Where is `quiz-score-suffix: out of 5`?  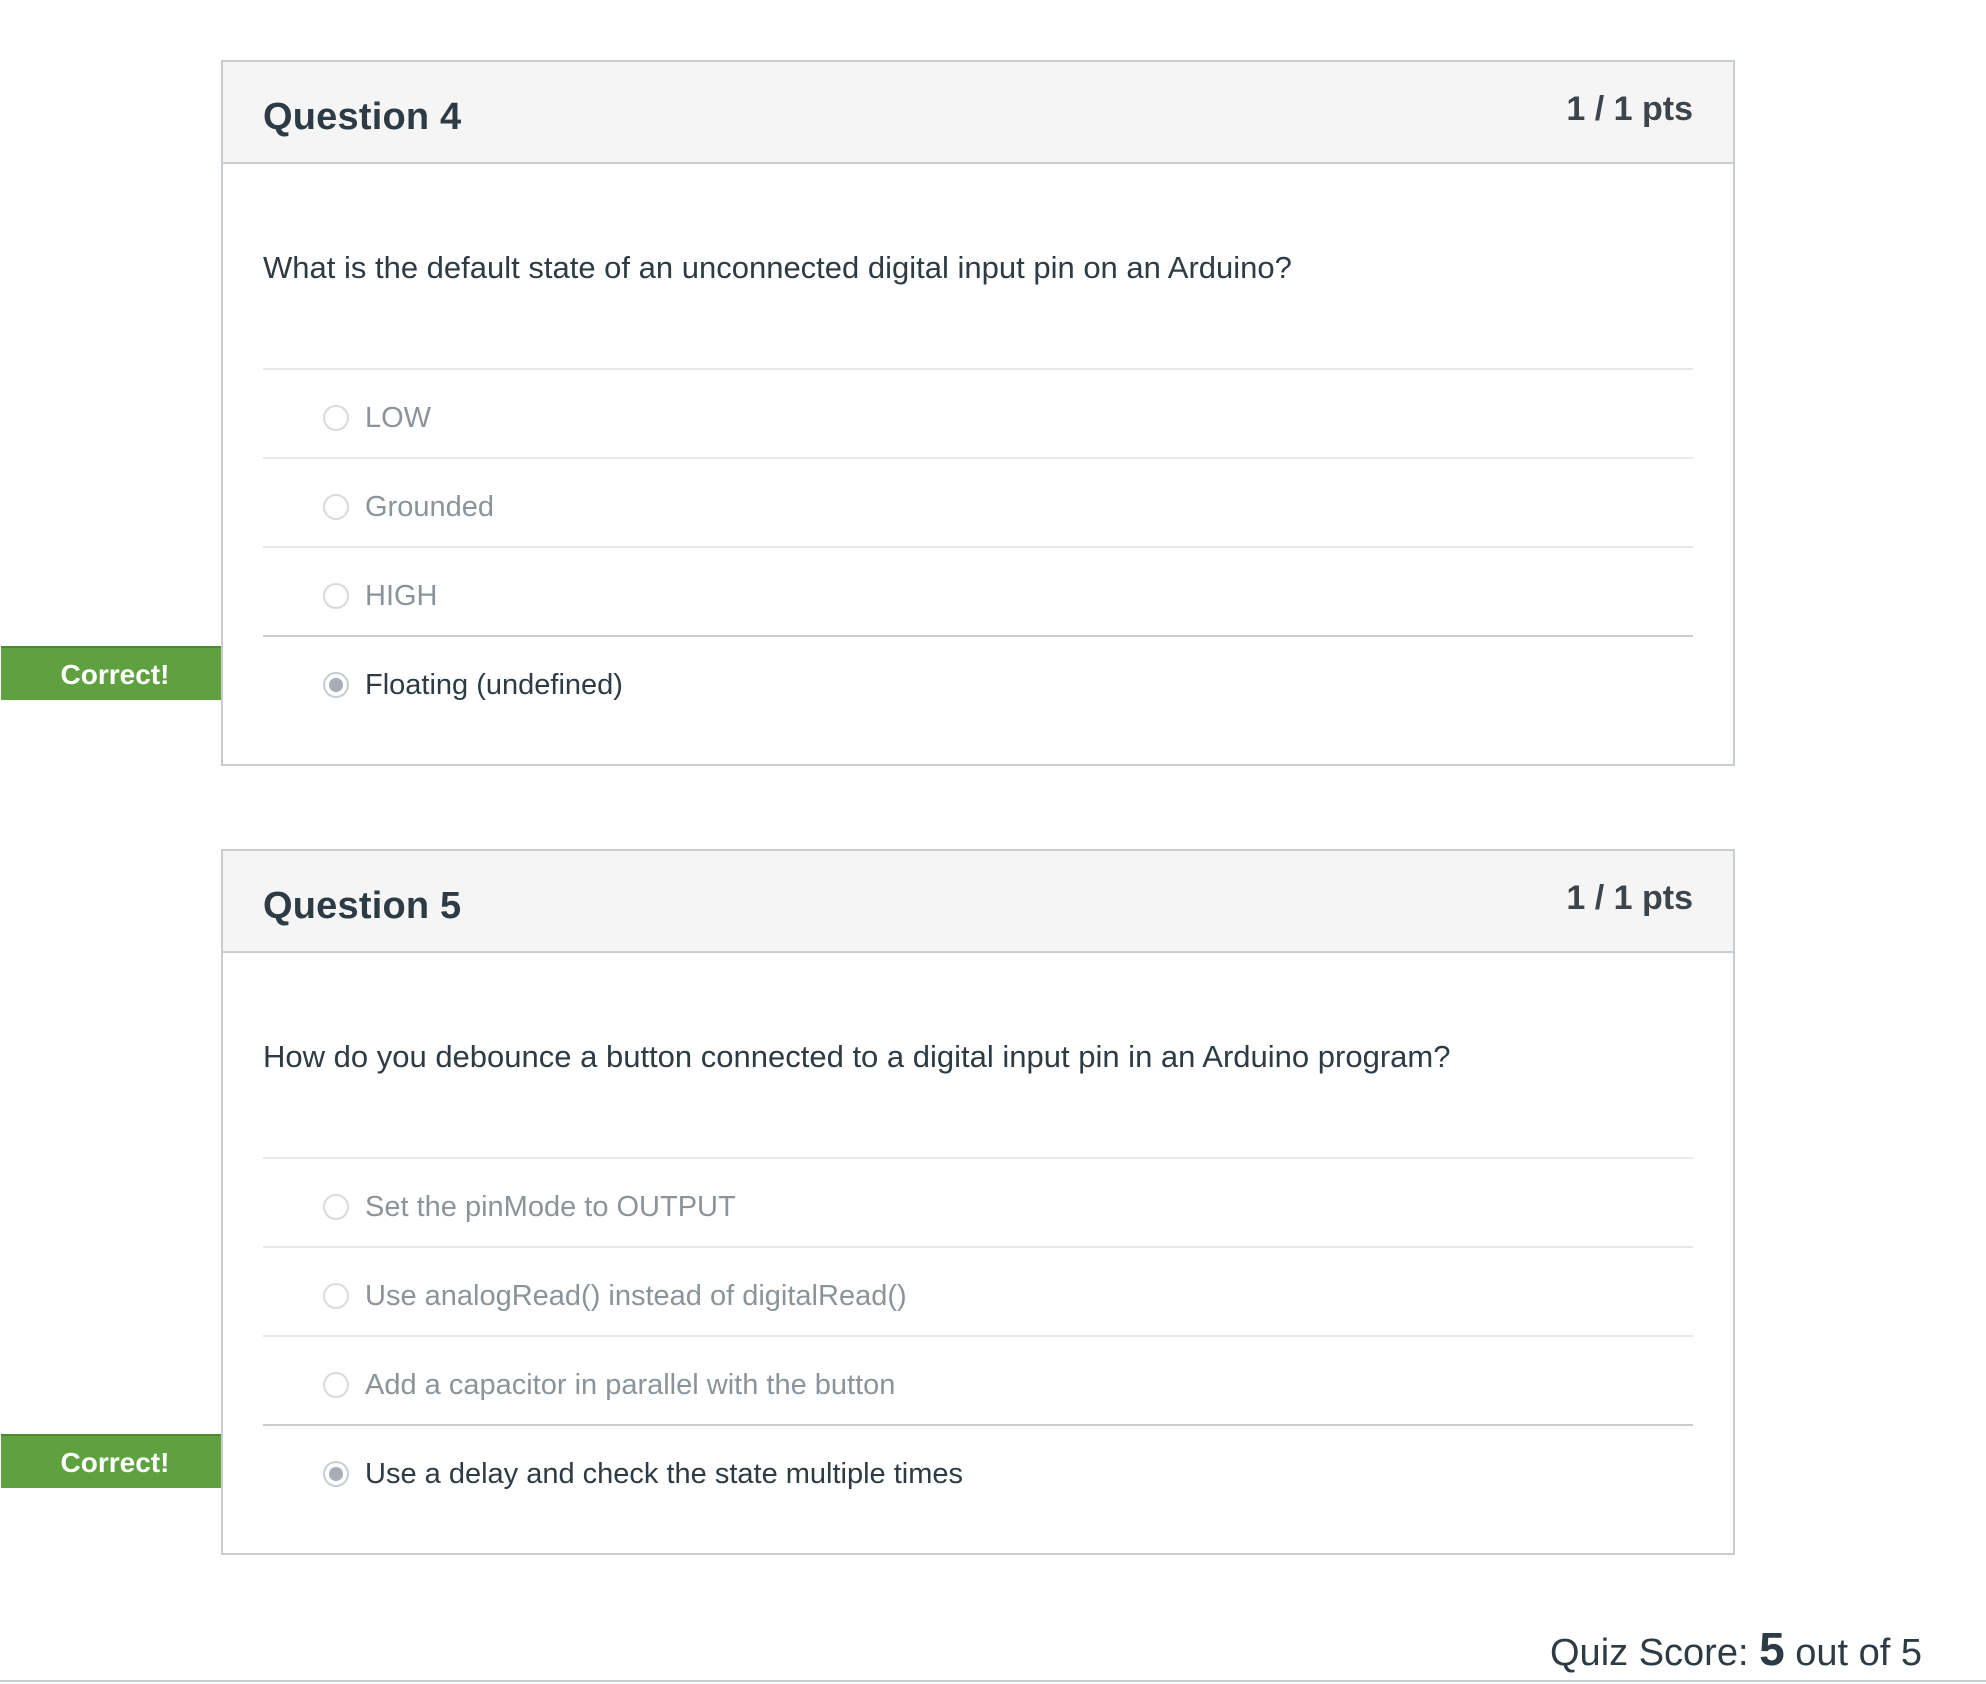 quiz-score-suffix: out of 5 is located at coordinates (1853, 1653).